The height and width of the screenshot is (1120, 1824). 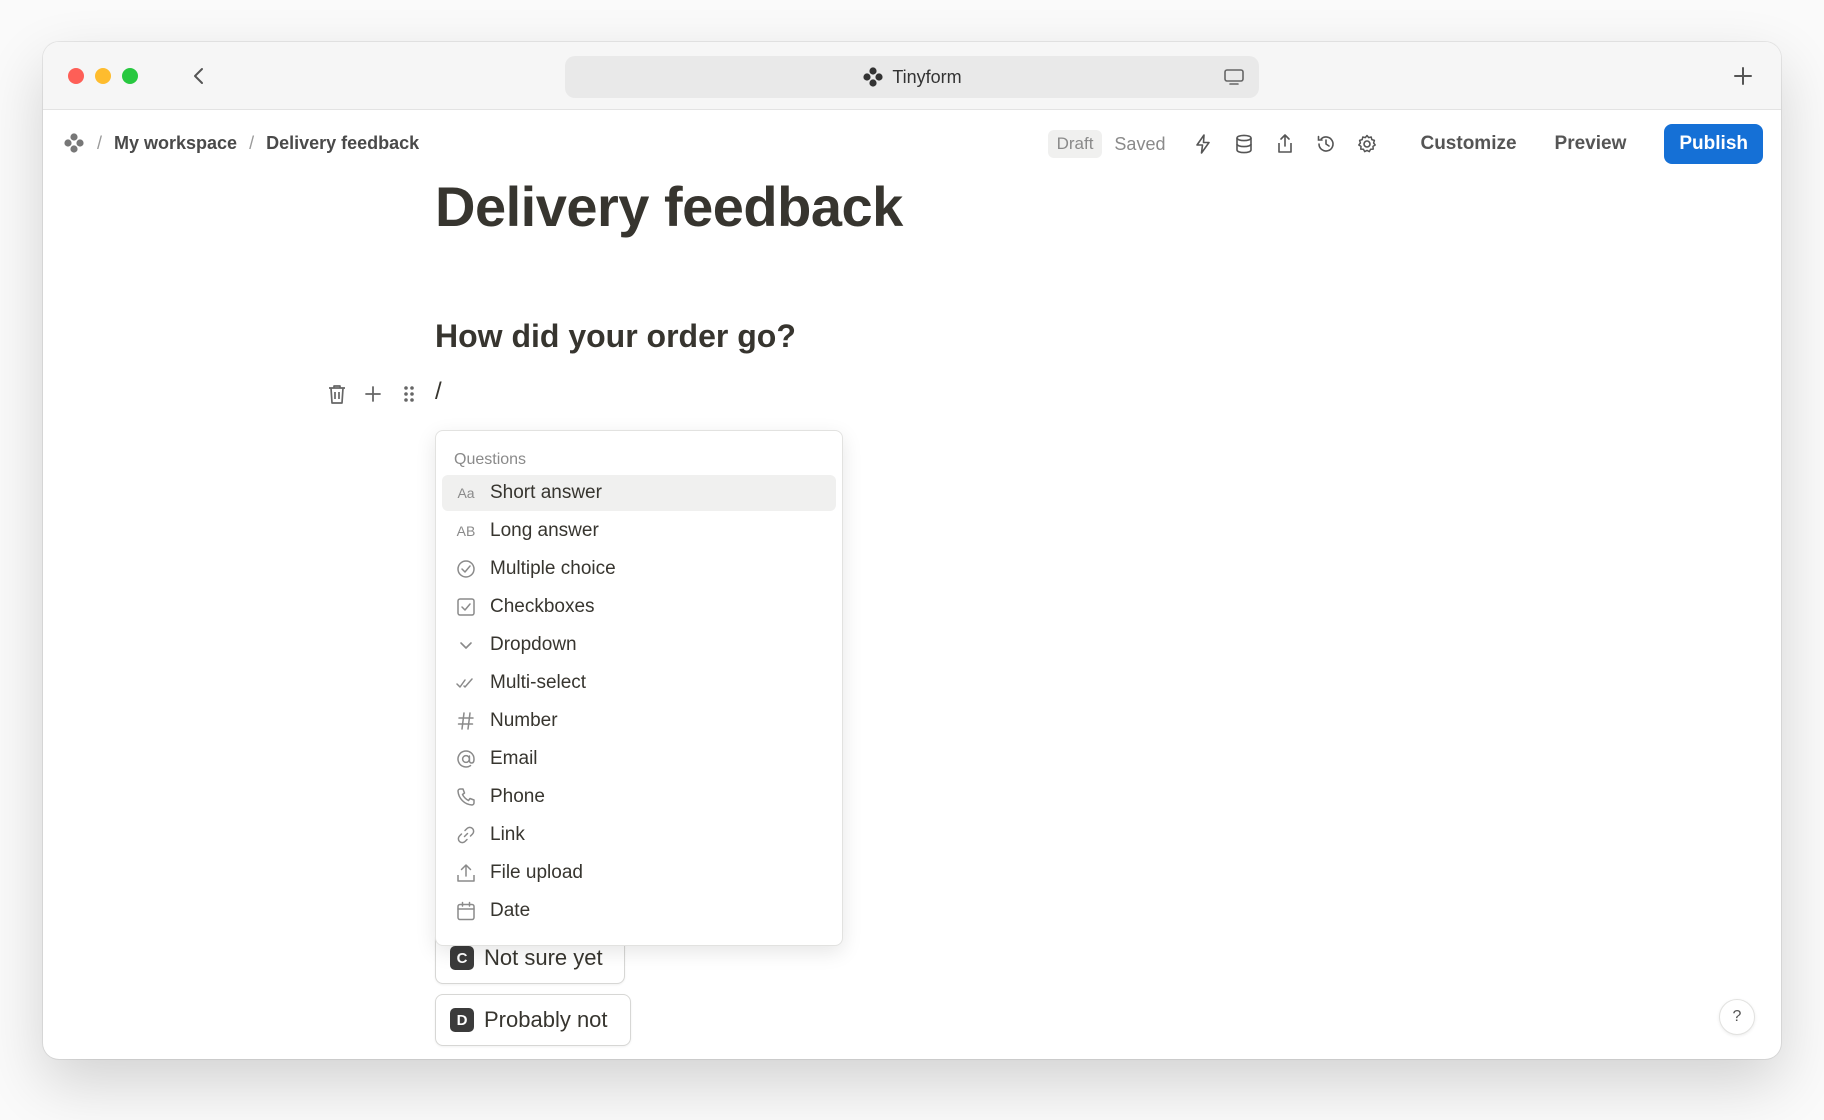 What do you see at coordinates (1244, 144) in the screenshot?
I see `database-icon` at bounding box center [1244, 144].